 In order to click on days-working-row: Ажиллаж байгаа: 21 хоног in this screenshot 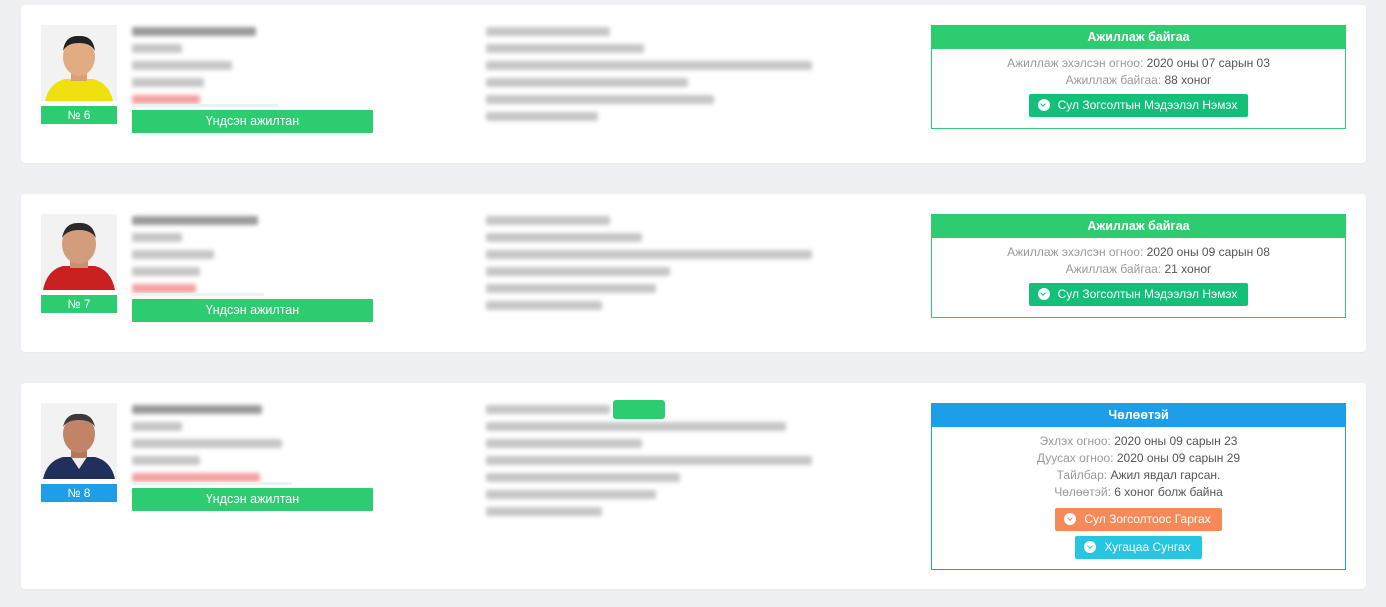, I will do `click(1138, 269)`.